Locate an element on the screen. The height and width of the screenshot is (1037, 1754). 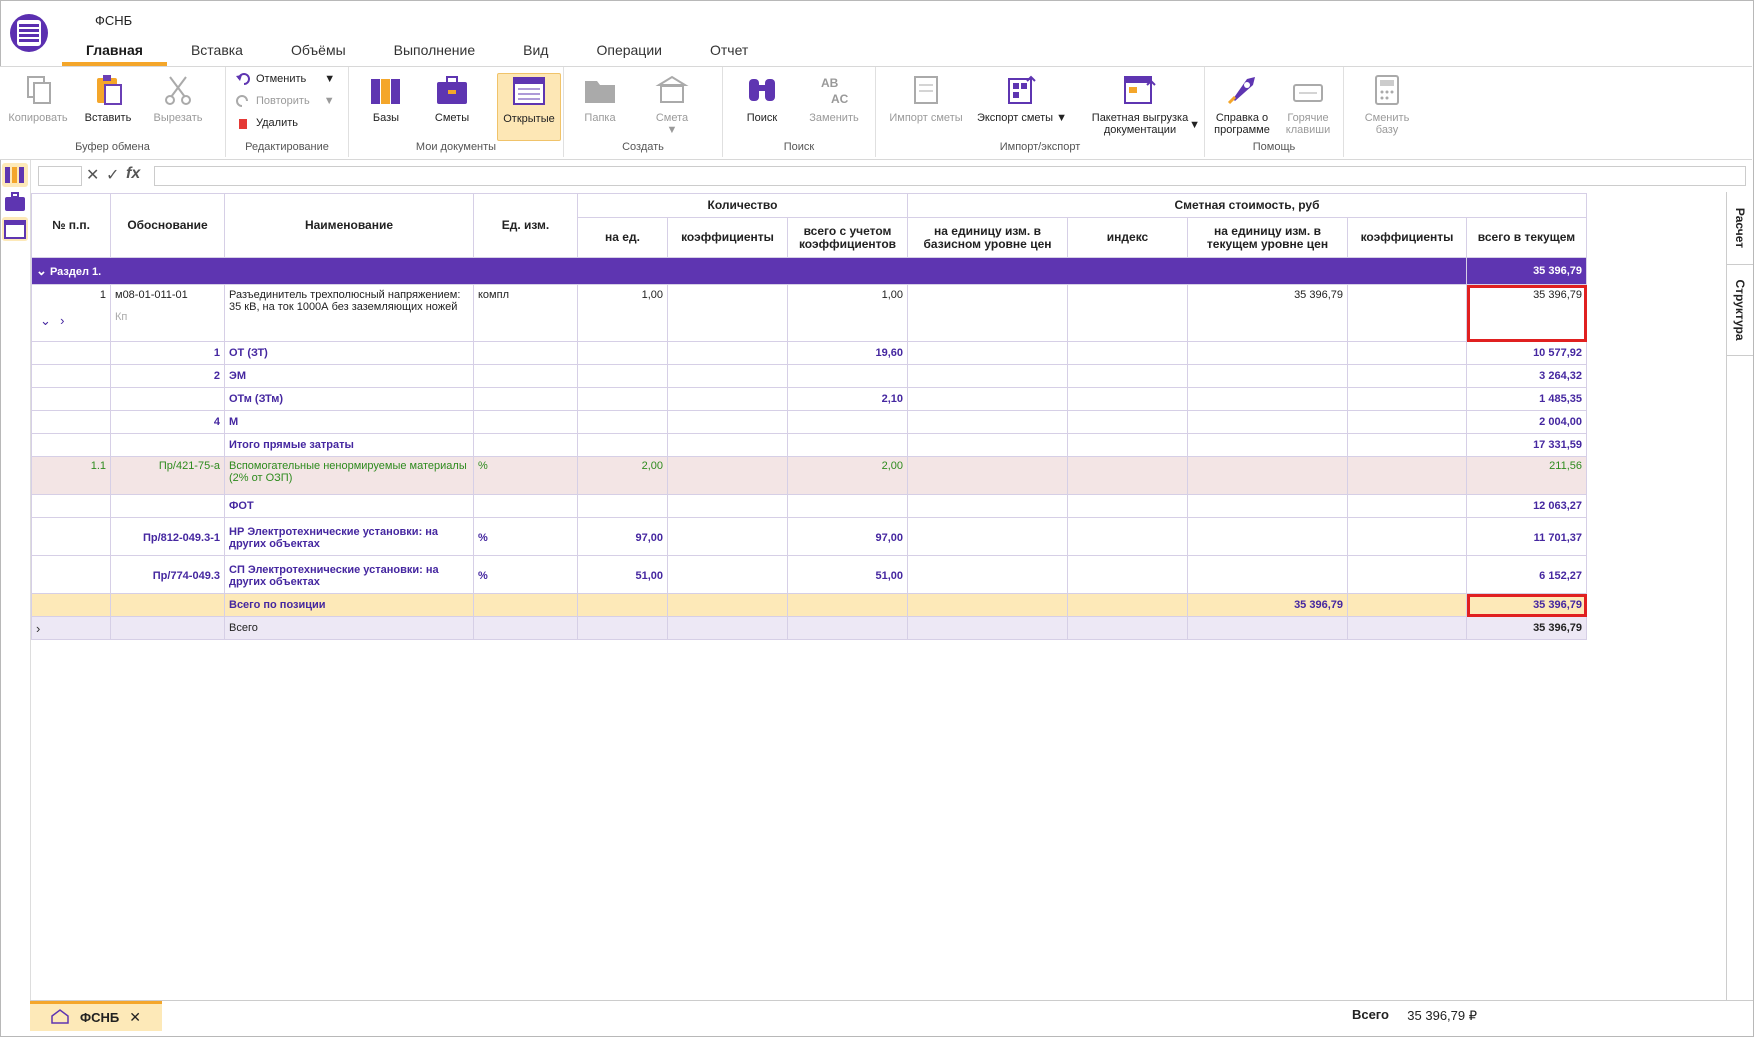
folder-button: Папка is located at coordinates (600, 98).